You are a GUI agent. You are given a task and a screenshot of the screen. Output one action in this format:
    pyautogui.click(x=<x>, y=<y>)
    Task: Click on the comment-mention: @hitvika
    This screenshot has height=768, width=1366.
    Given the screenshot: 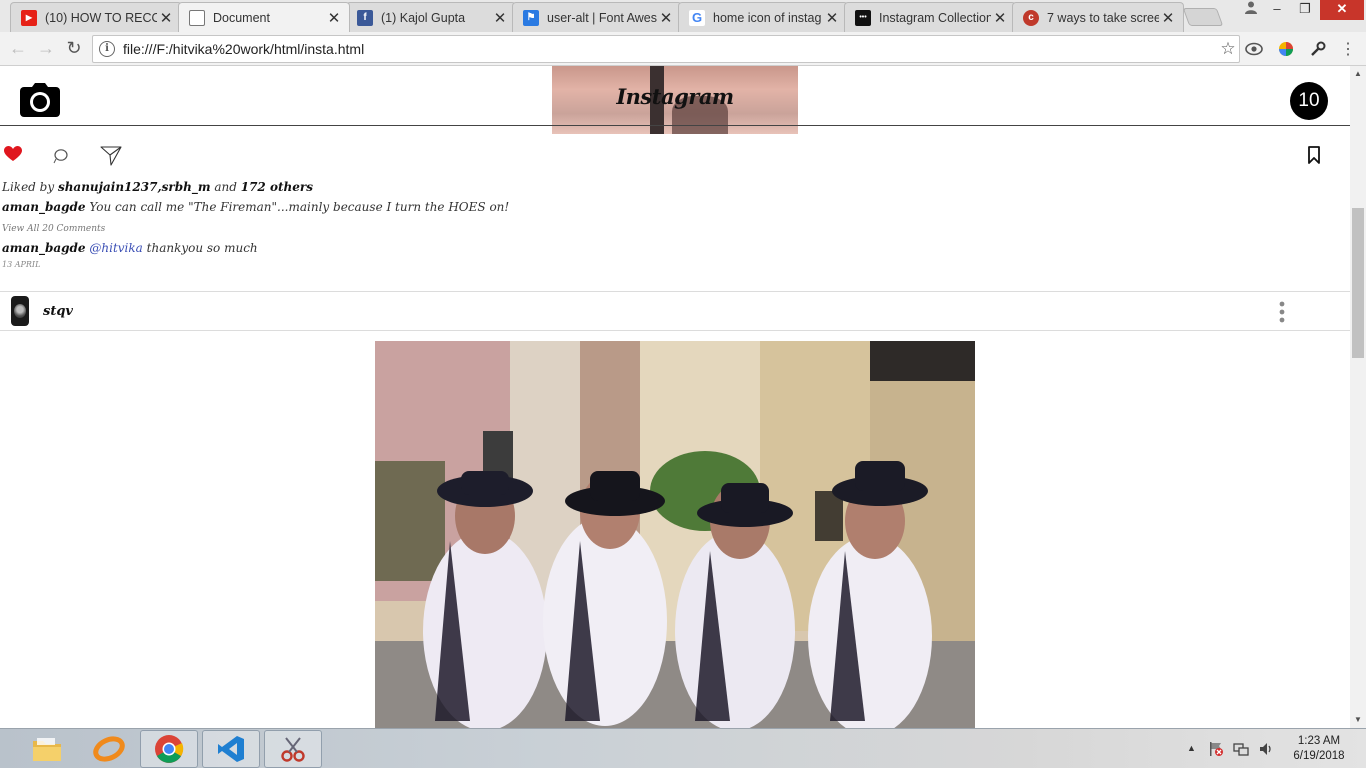 What is the action you would take?
    pyautogui.click(x=115, y=248)
    